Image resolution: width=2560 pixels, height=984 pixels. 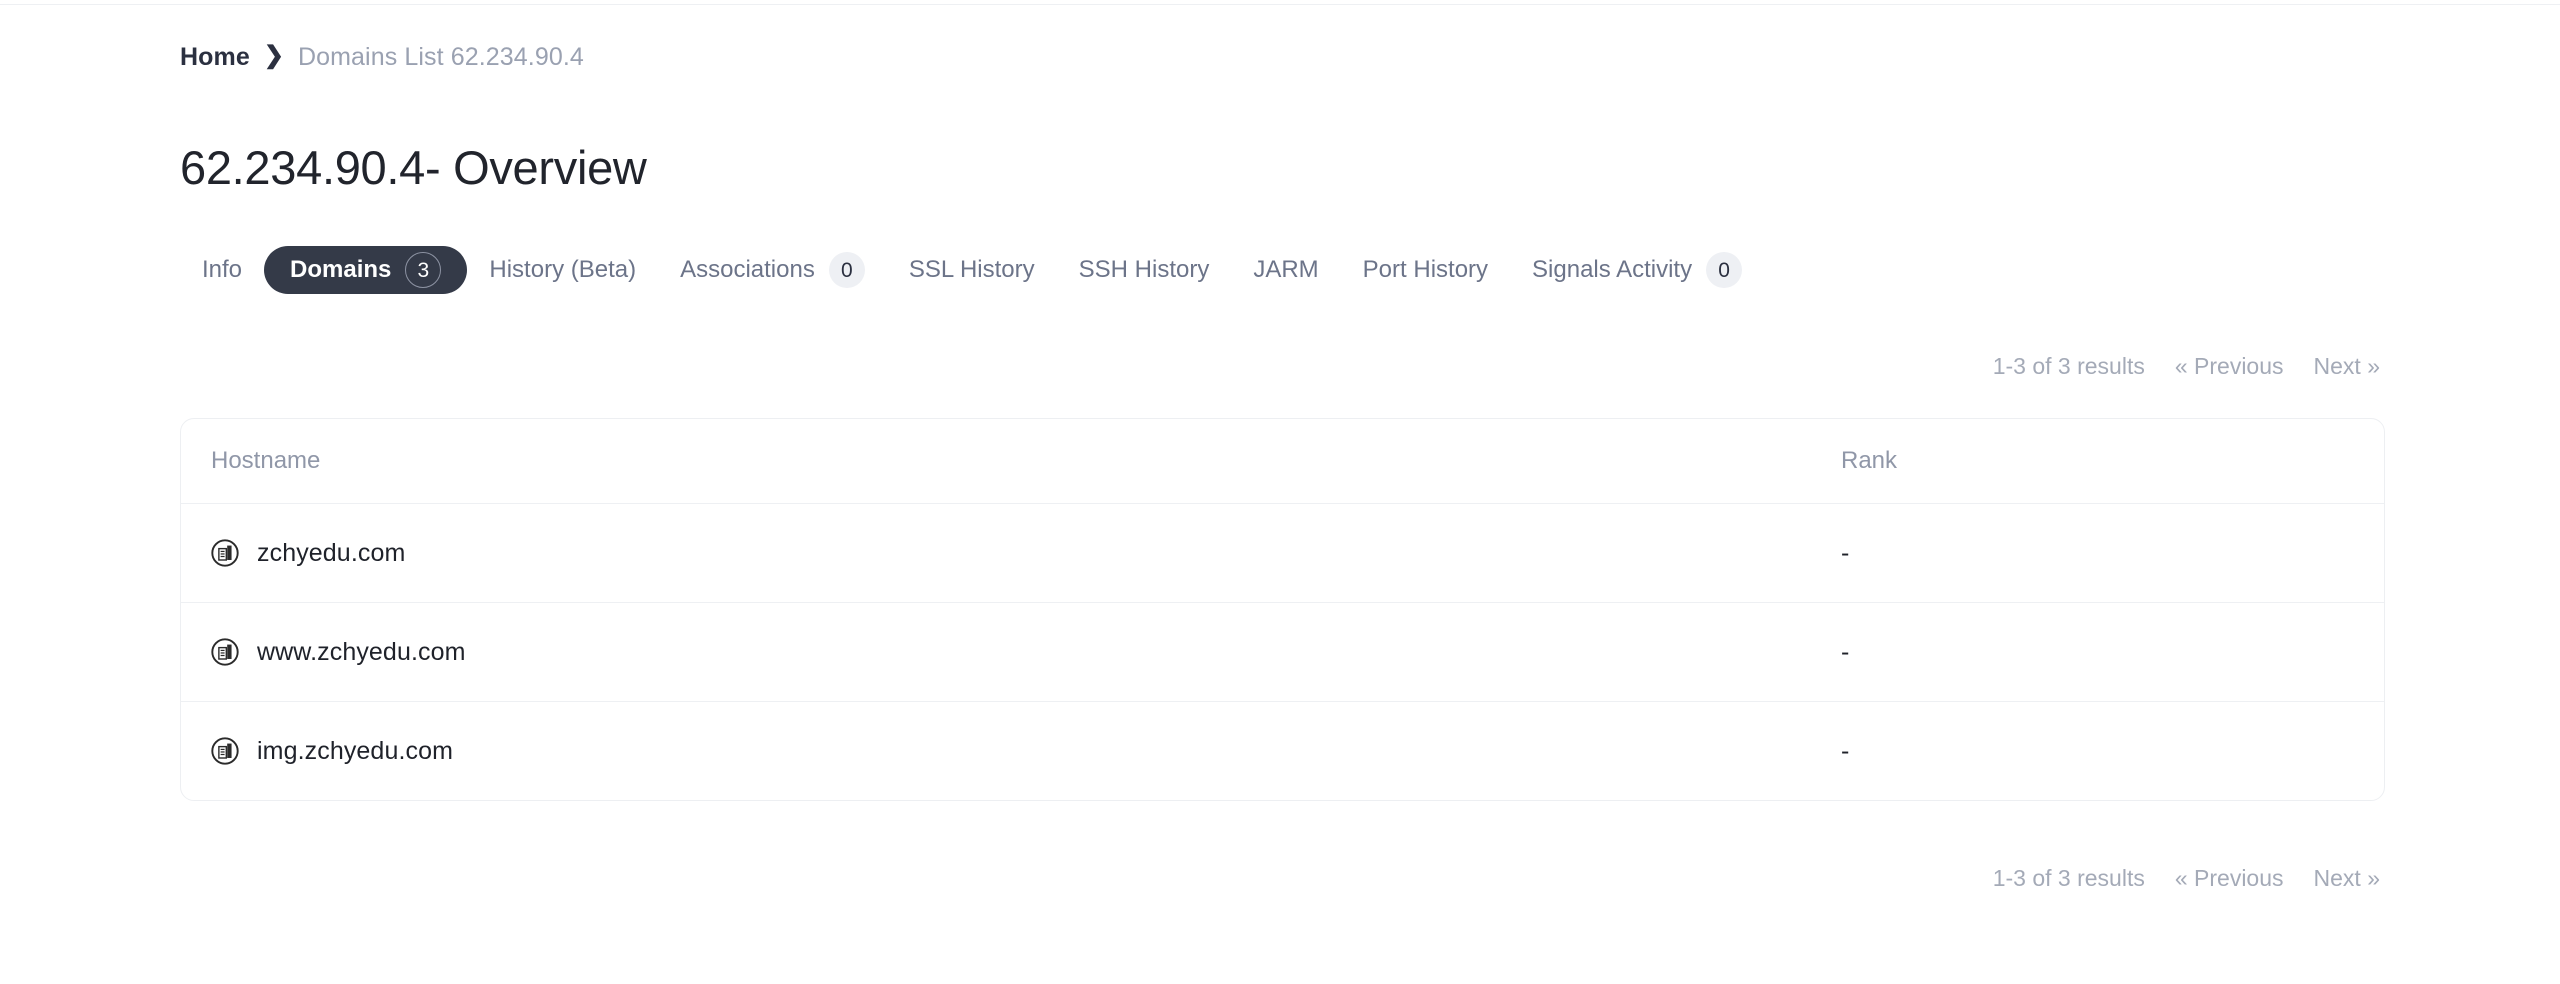 I want to click on tab-domains: Domains 3, so click(x=366, y=270).